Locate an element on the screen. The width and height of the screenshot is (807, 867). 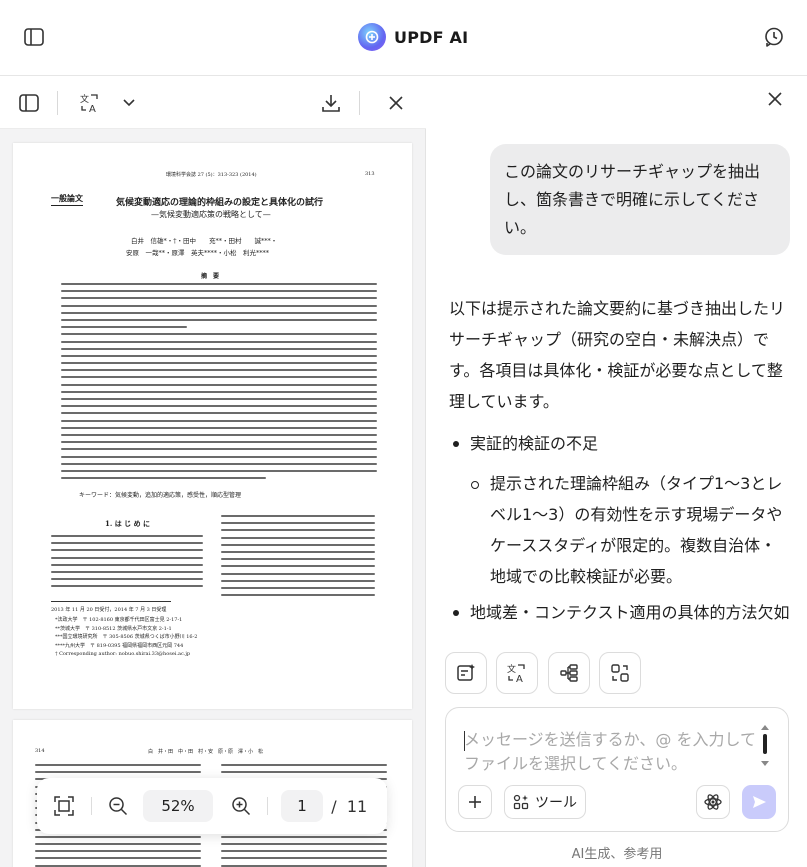
footnote-divider is located at coordinates (111, 601).